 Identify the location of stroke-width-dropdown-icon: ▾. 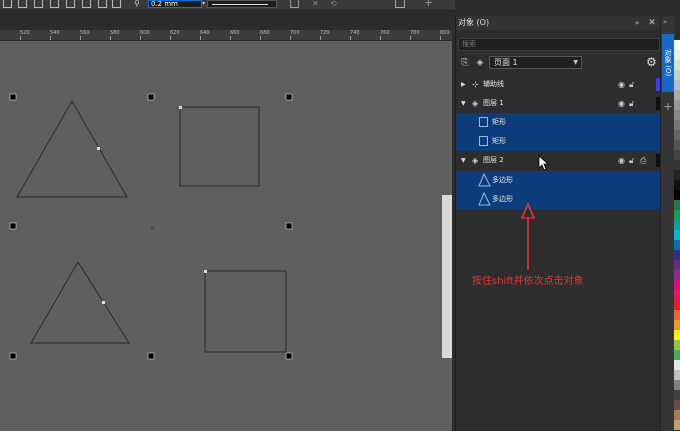
(203, 4).